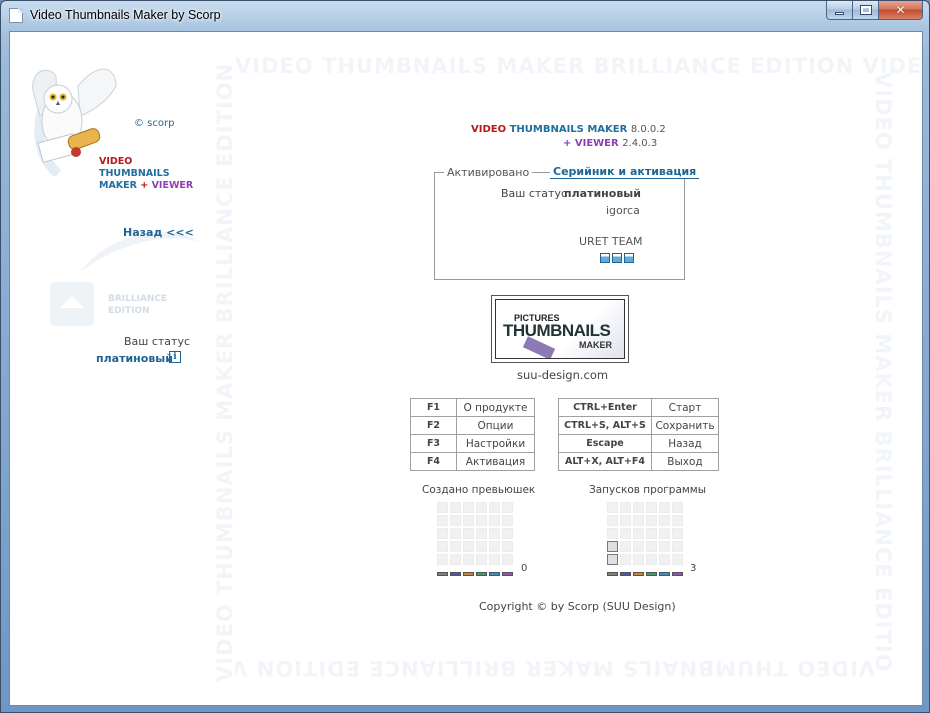 This screenshot has height=713, width=930. Describe the element at coordinates (640, 143) in the screenshot. I see `version-number-viewer: 2.4.0.3` at that location.